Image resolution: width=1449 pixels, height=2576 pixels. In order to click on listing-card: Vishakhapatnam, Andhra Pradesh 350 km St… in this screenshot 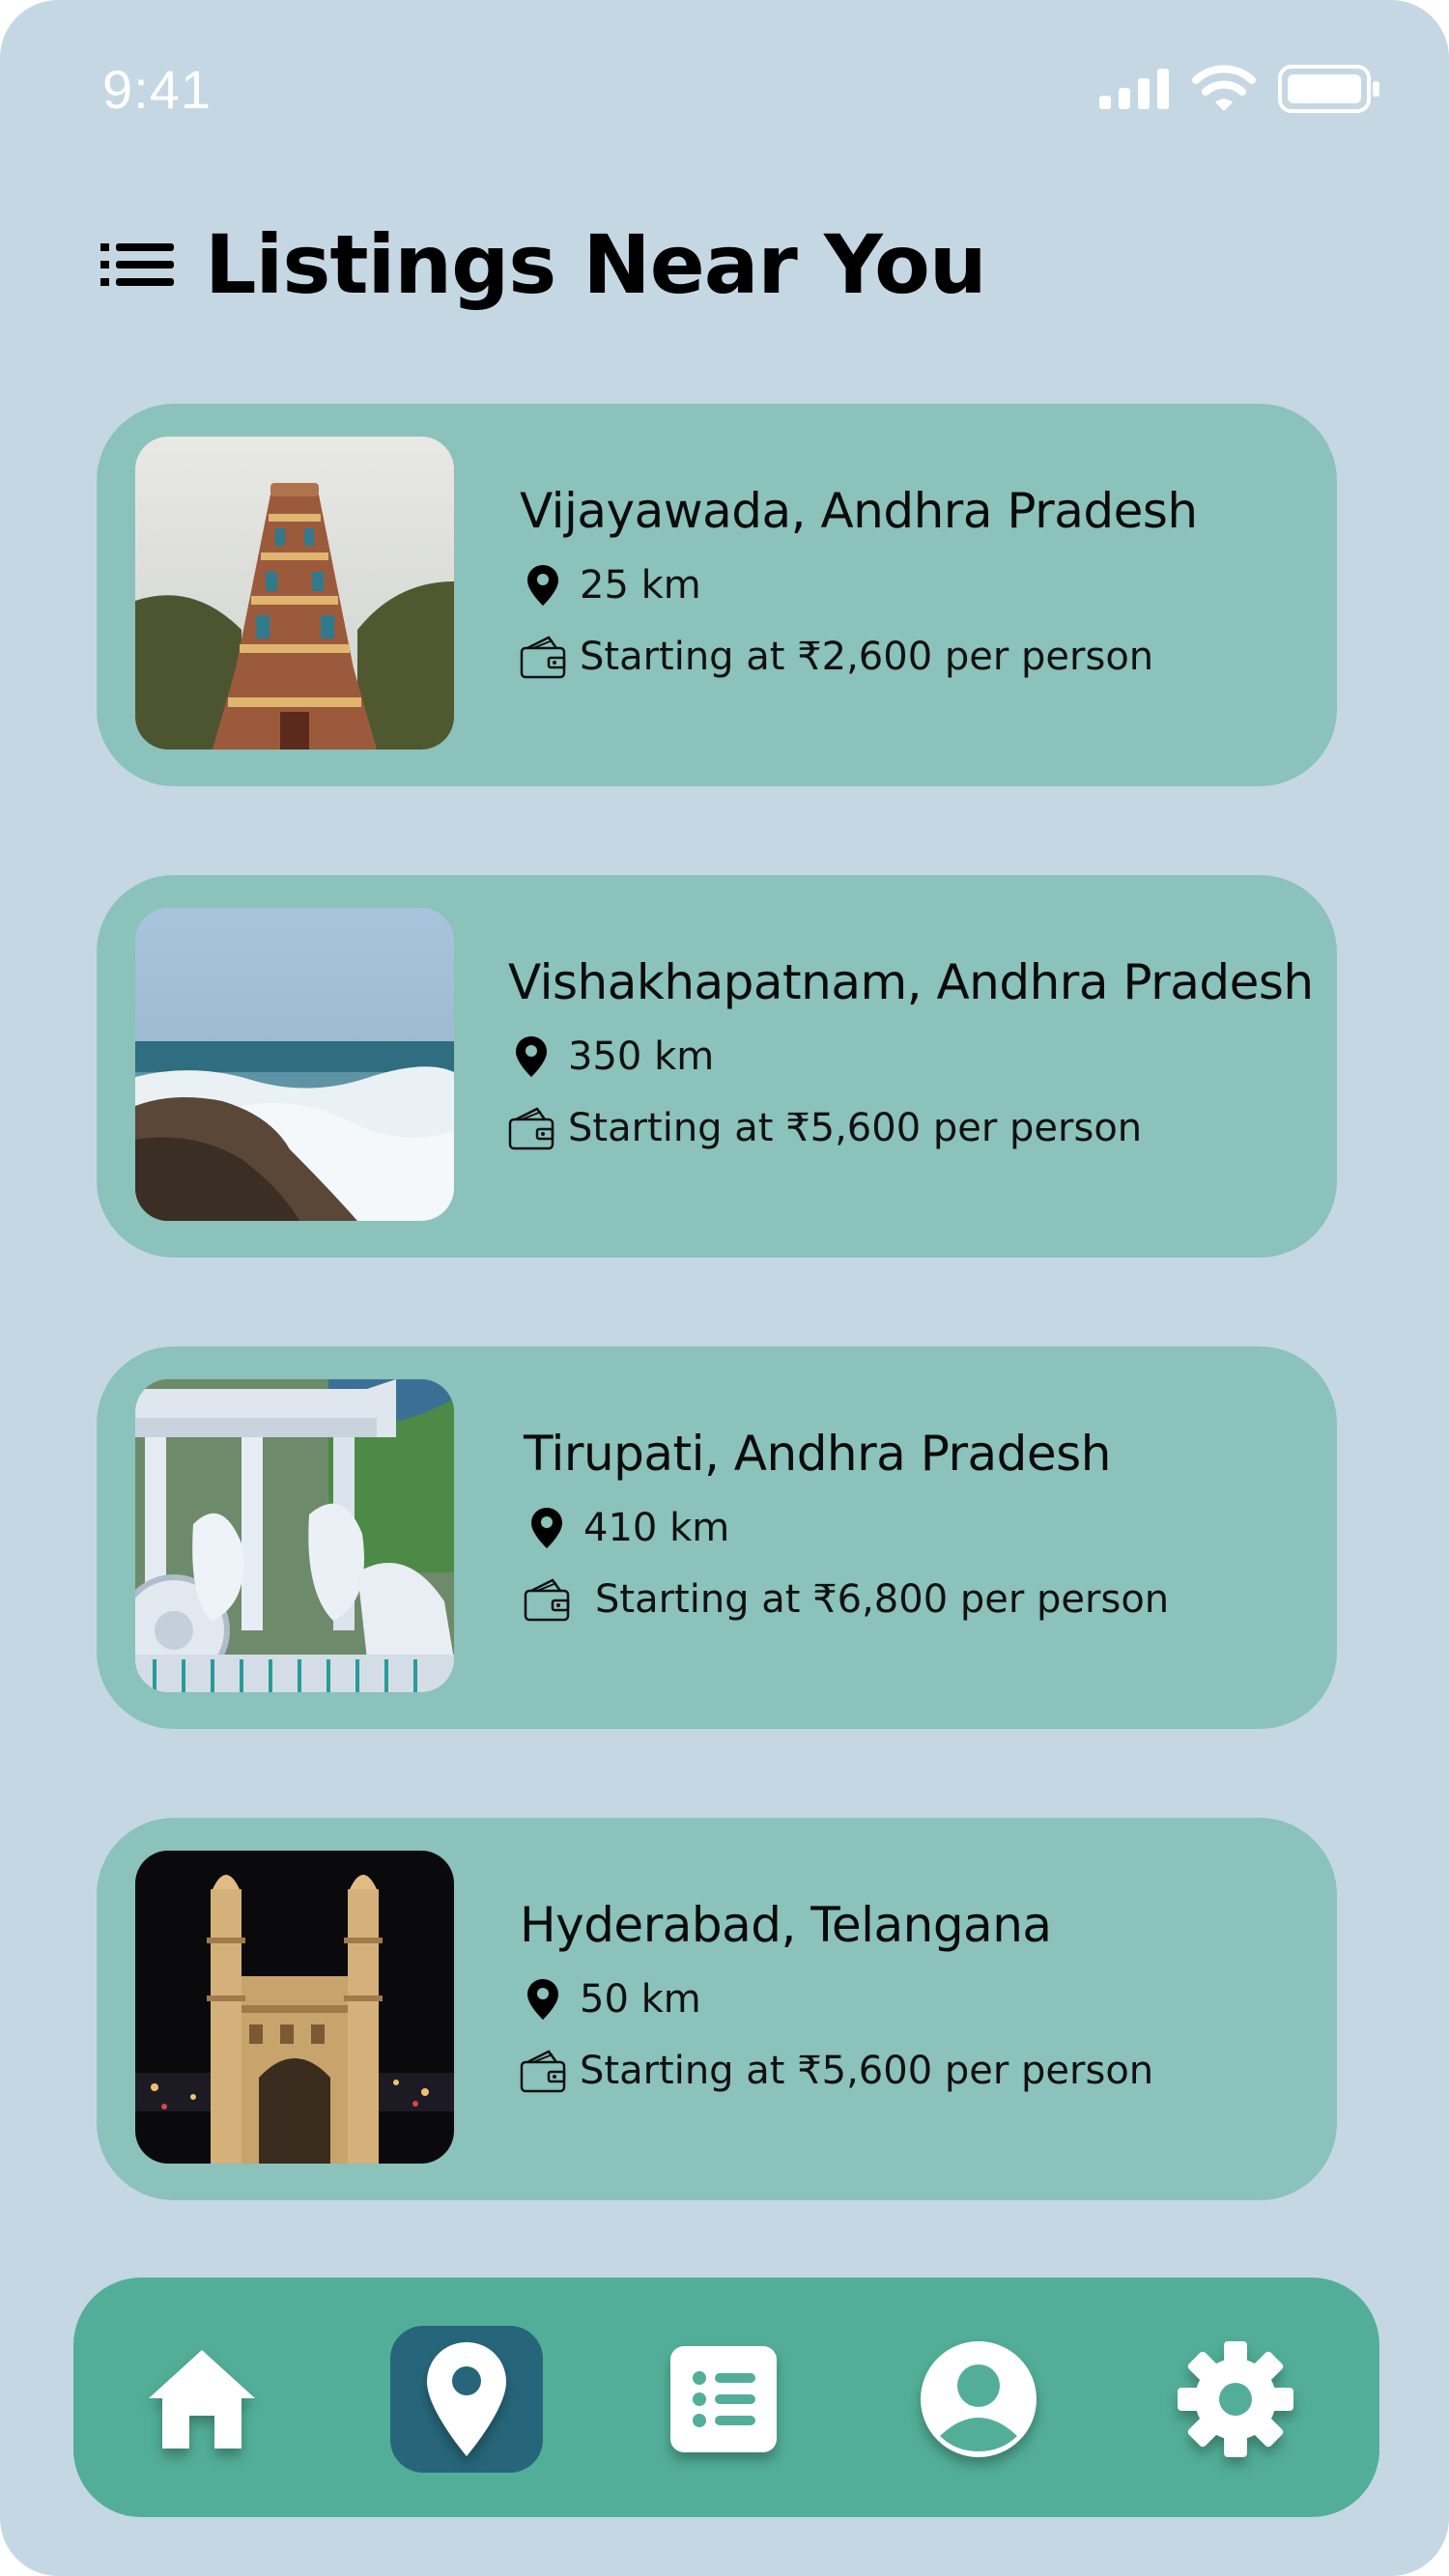, I will do `click(717, 1066)`.